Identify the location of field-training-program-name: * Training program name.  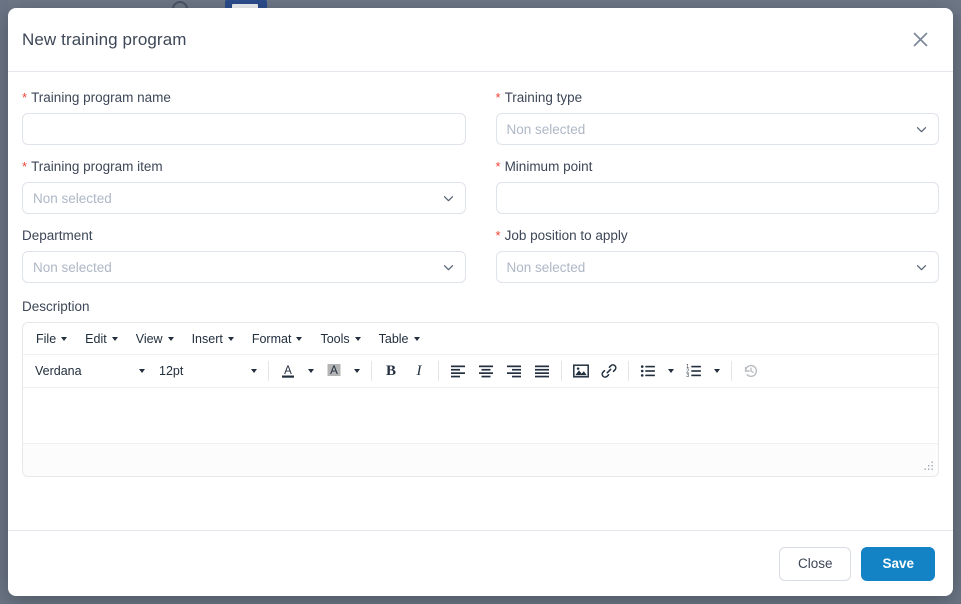
(244, 117).